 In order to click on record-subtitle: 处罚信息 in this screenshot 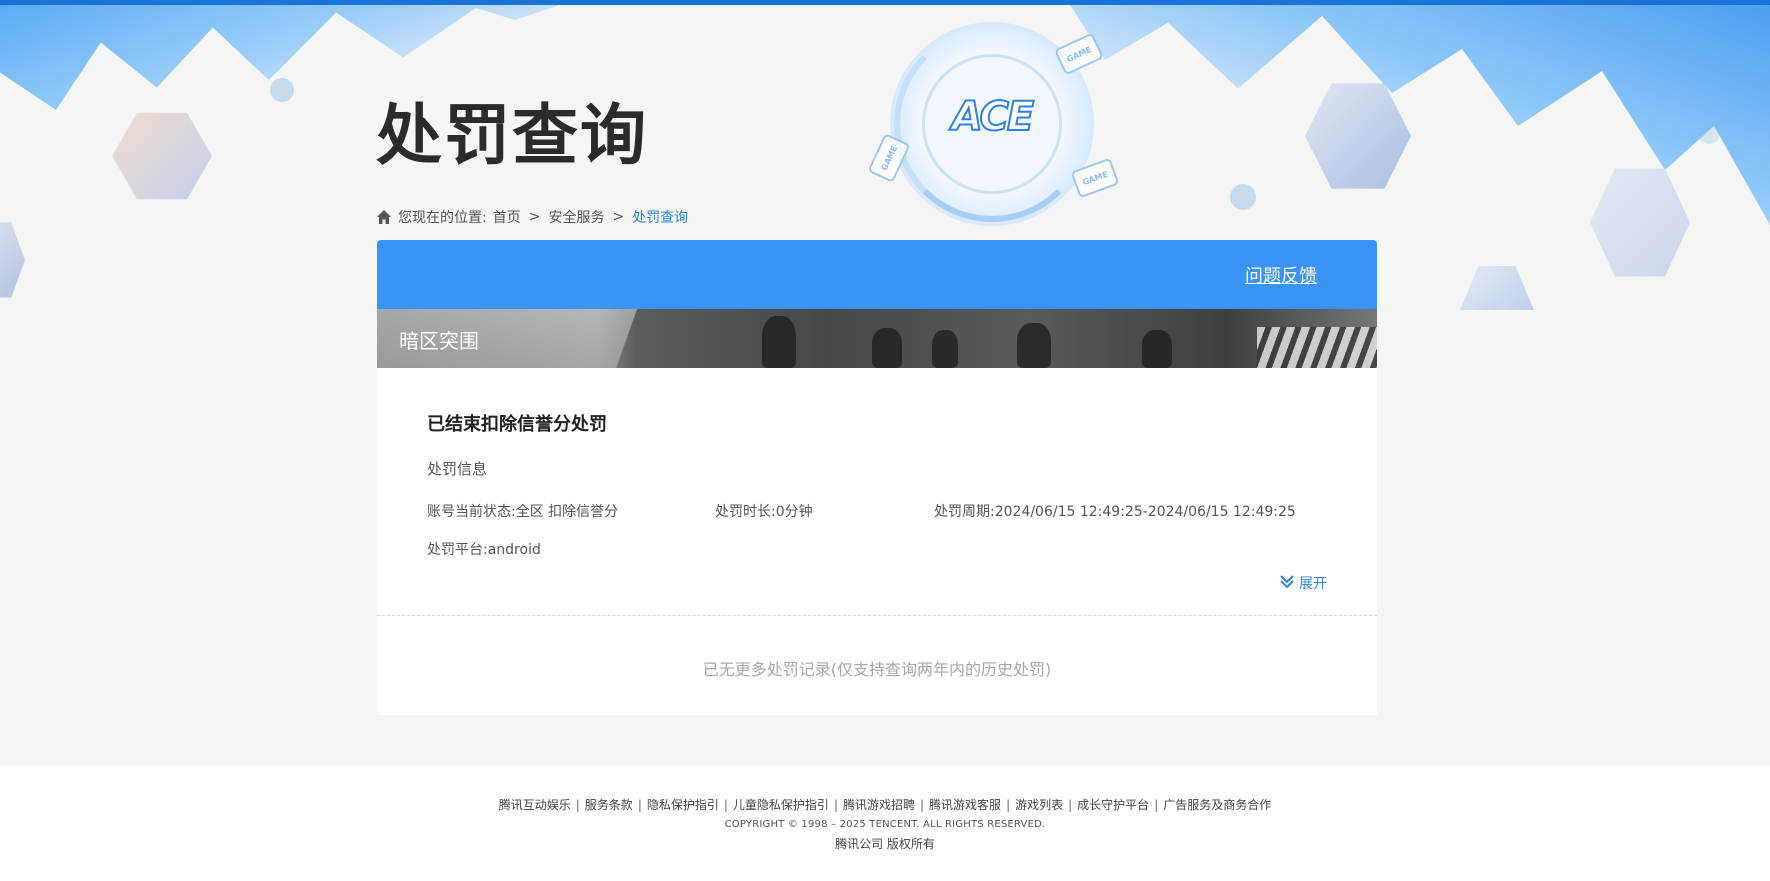, I will do `click(457, 469)`.